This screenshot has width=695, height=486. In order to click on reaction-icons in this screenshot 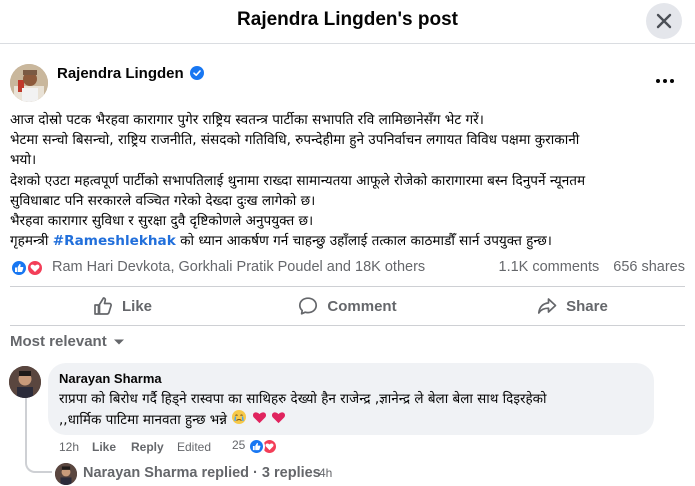, I will do `click(30, 268)`.